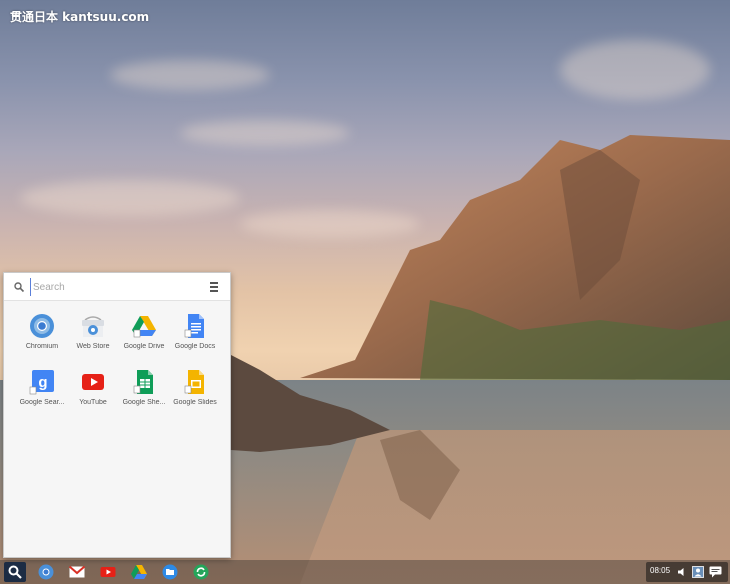 This screenshot has width=730, height=584. Describe the element at coordinates (93, 346) in the screenshot. I see `app-label: Web Store` at that location.